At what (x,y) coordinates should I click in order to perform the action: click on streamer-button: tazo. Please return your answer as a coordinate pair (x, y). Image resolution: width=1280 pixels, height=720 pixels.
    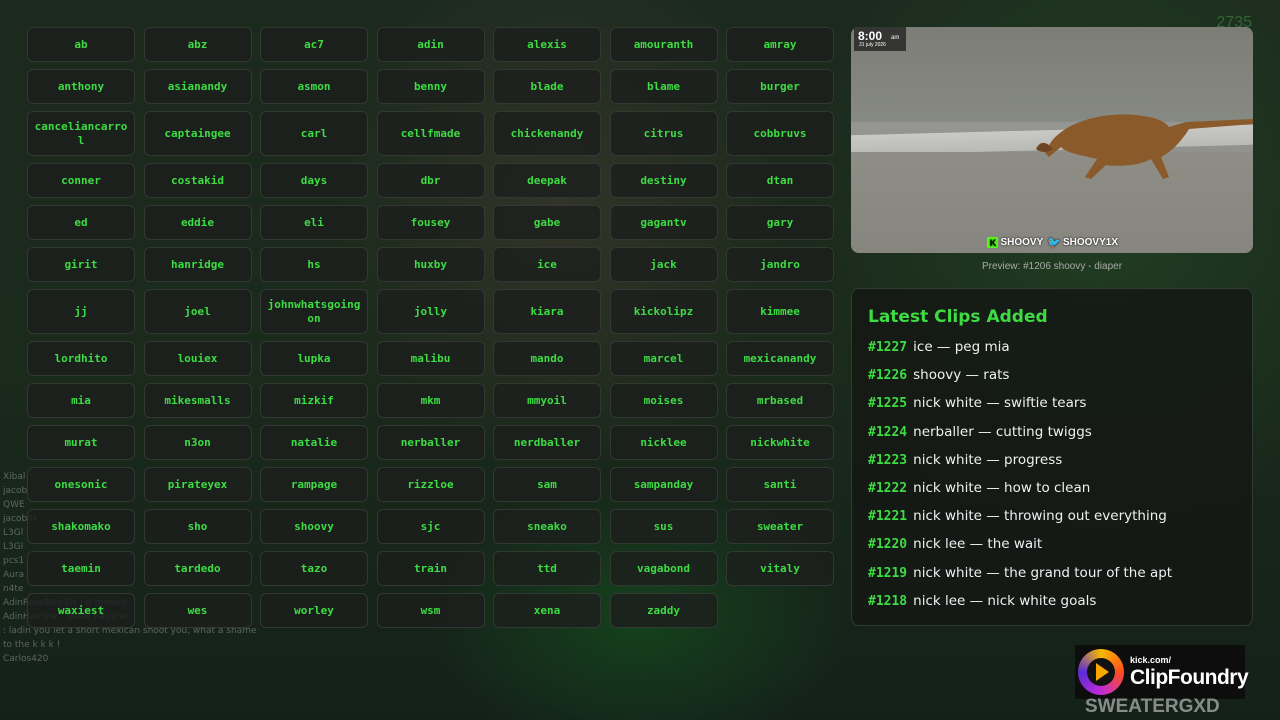
    Looking at the image, I should click on (314, 568).